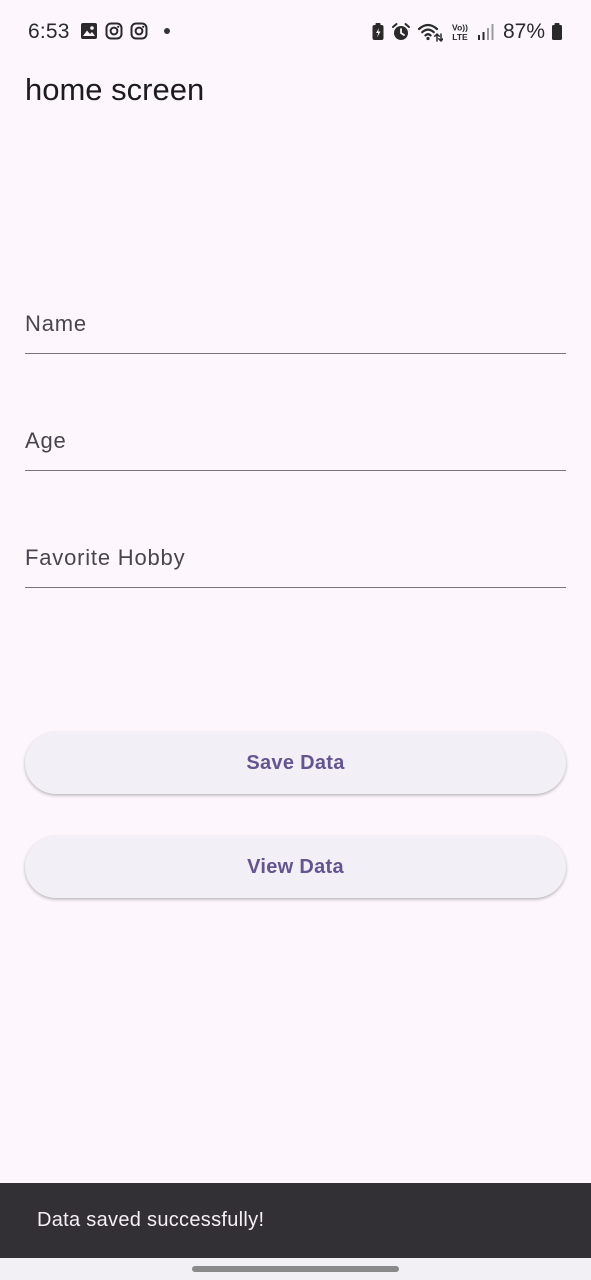 This screenshot has height=1280, width=591. I want to click on gallery-icon, so click(89, 31).